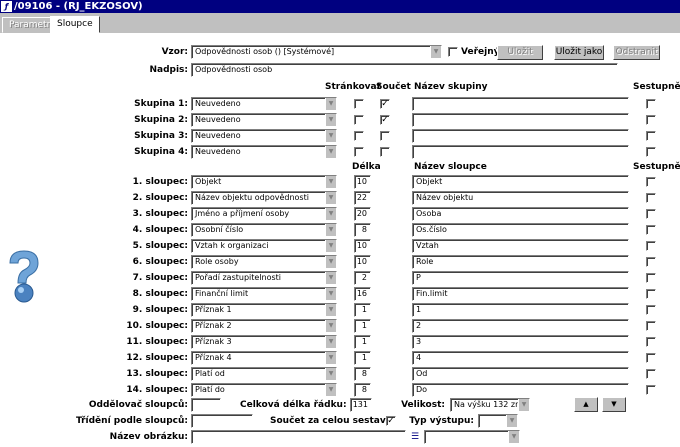 The width and height of the screenshot is (680, 447). I want to click on tab-sloupce: Sloupce, so click(75, 24).